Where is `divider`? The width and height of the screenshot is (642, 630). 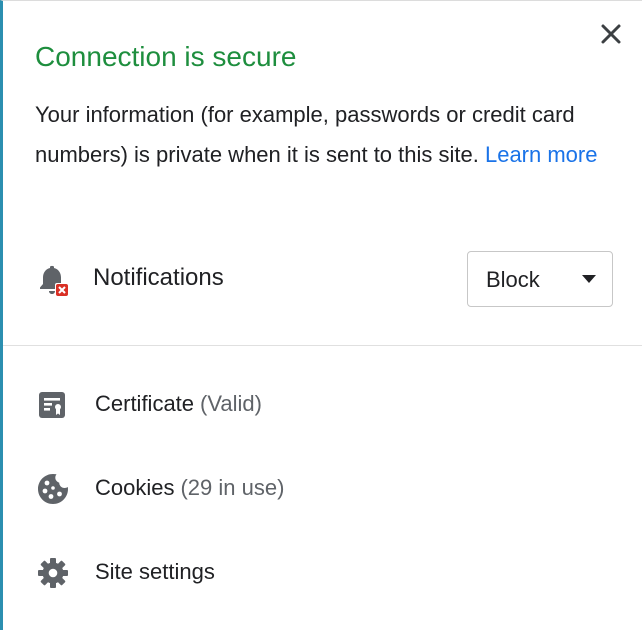
divider is located at coordinates (322, 345).